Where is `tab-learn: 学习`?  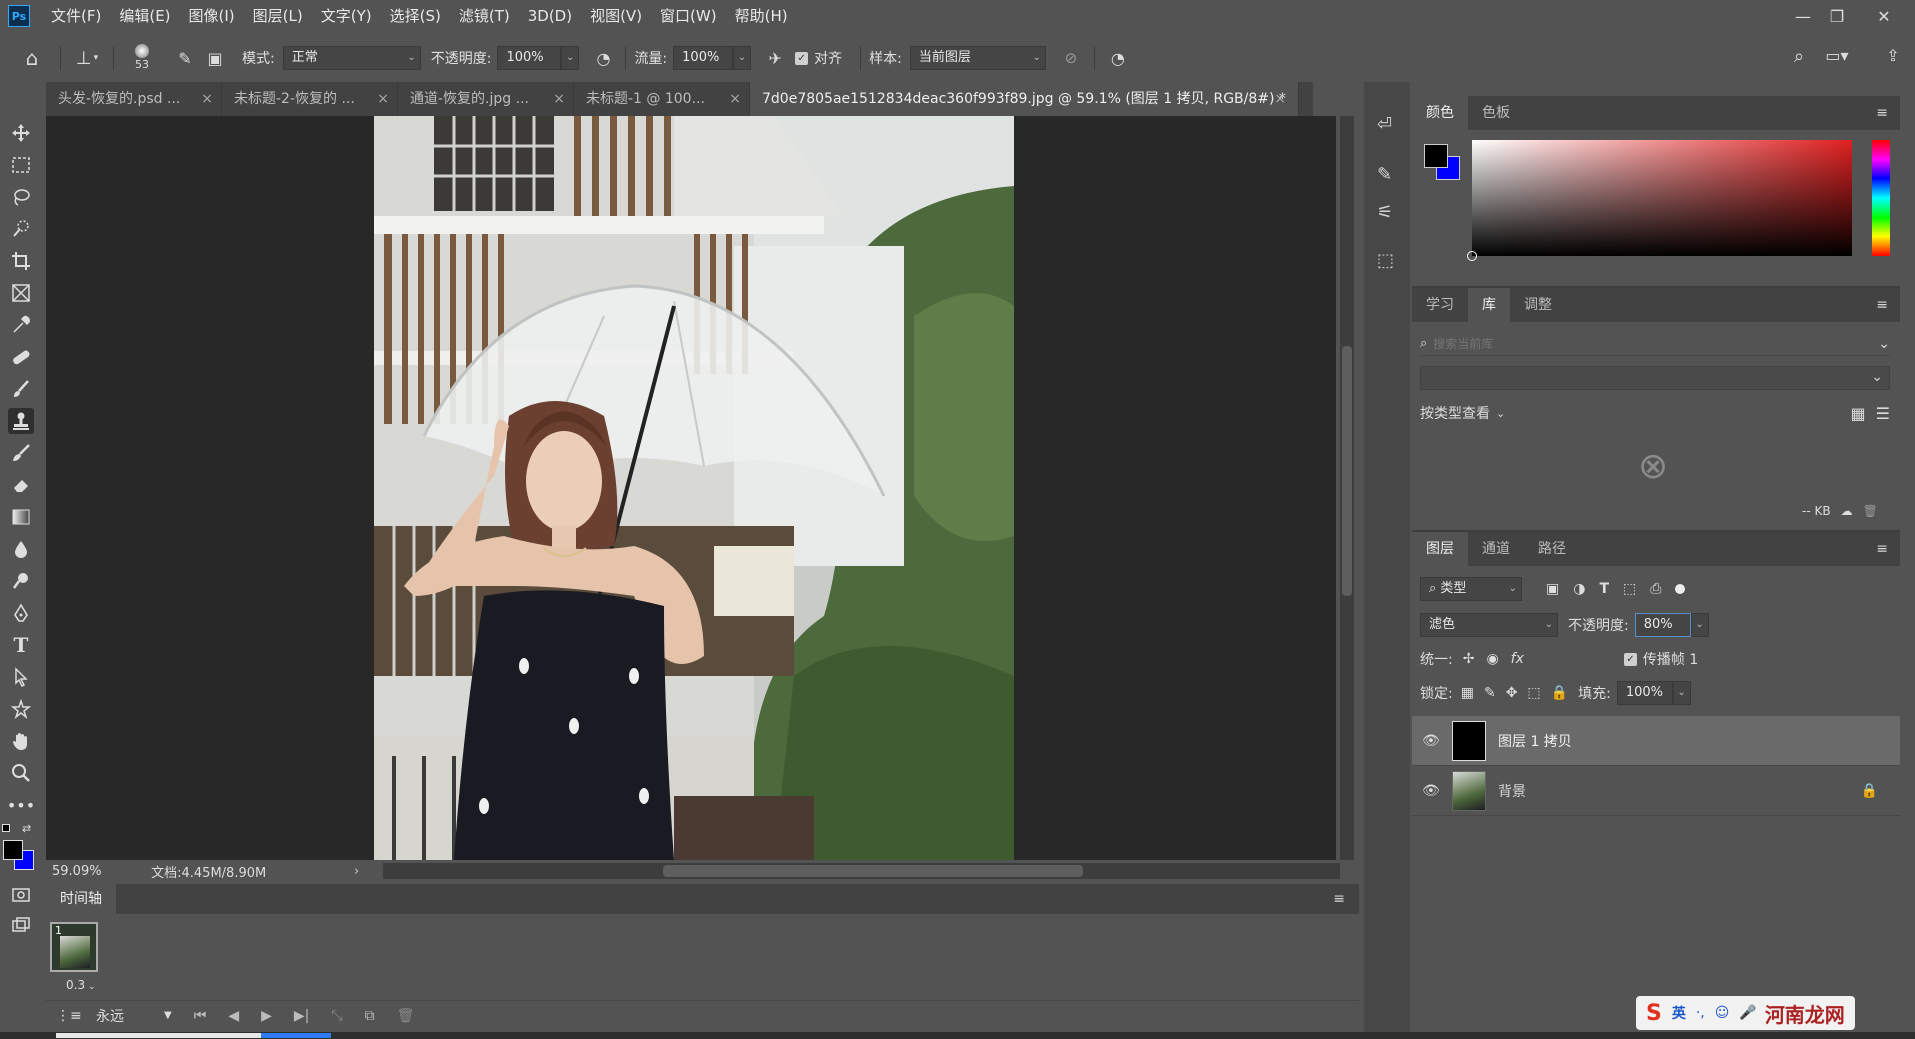 tab-learn: 学习 is located at coordinates (1440, 305).